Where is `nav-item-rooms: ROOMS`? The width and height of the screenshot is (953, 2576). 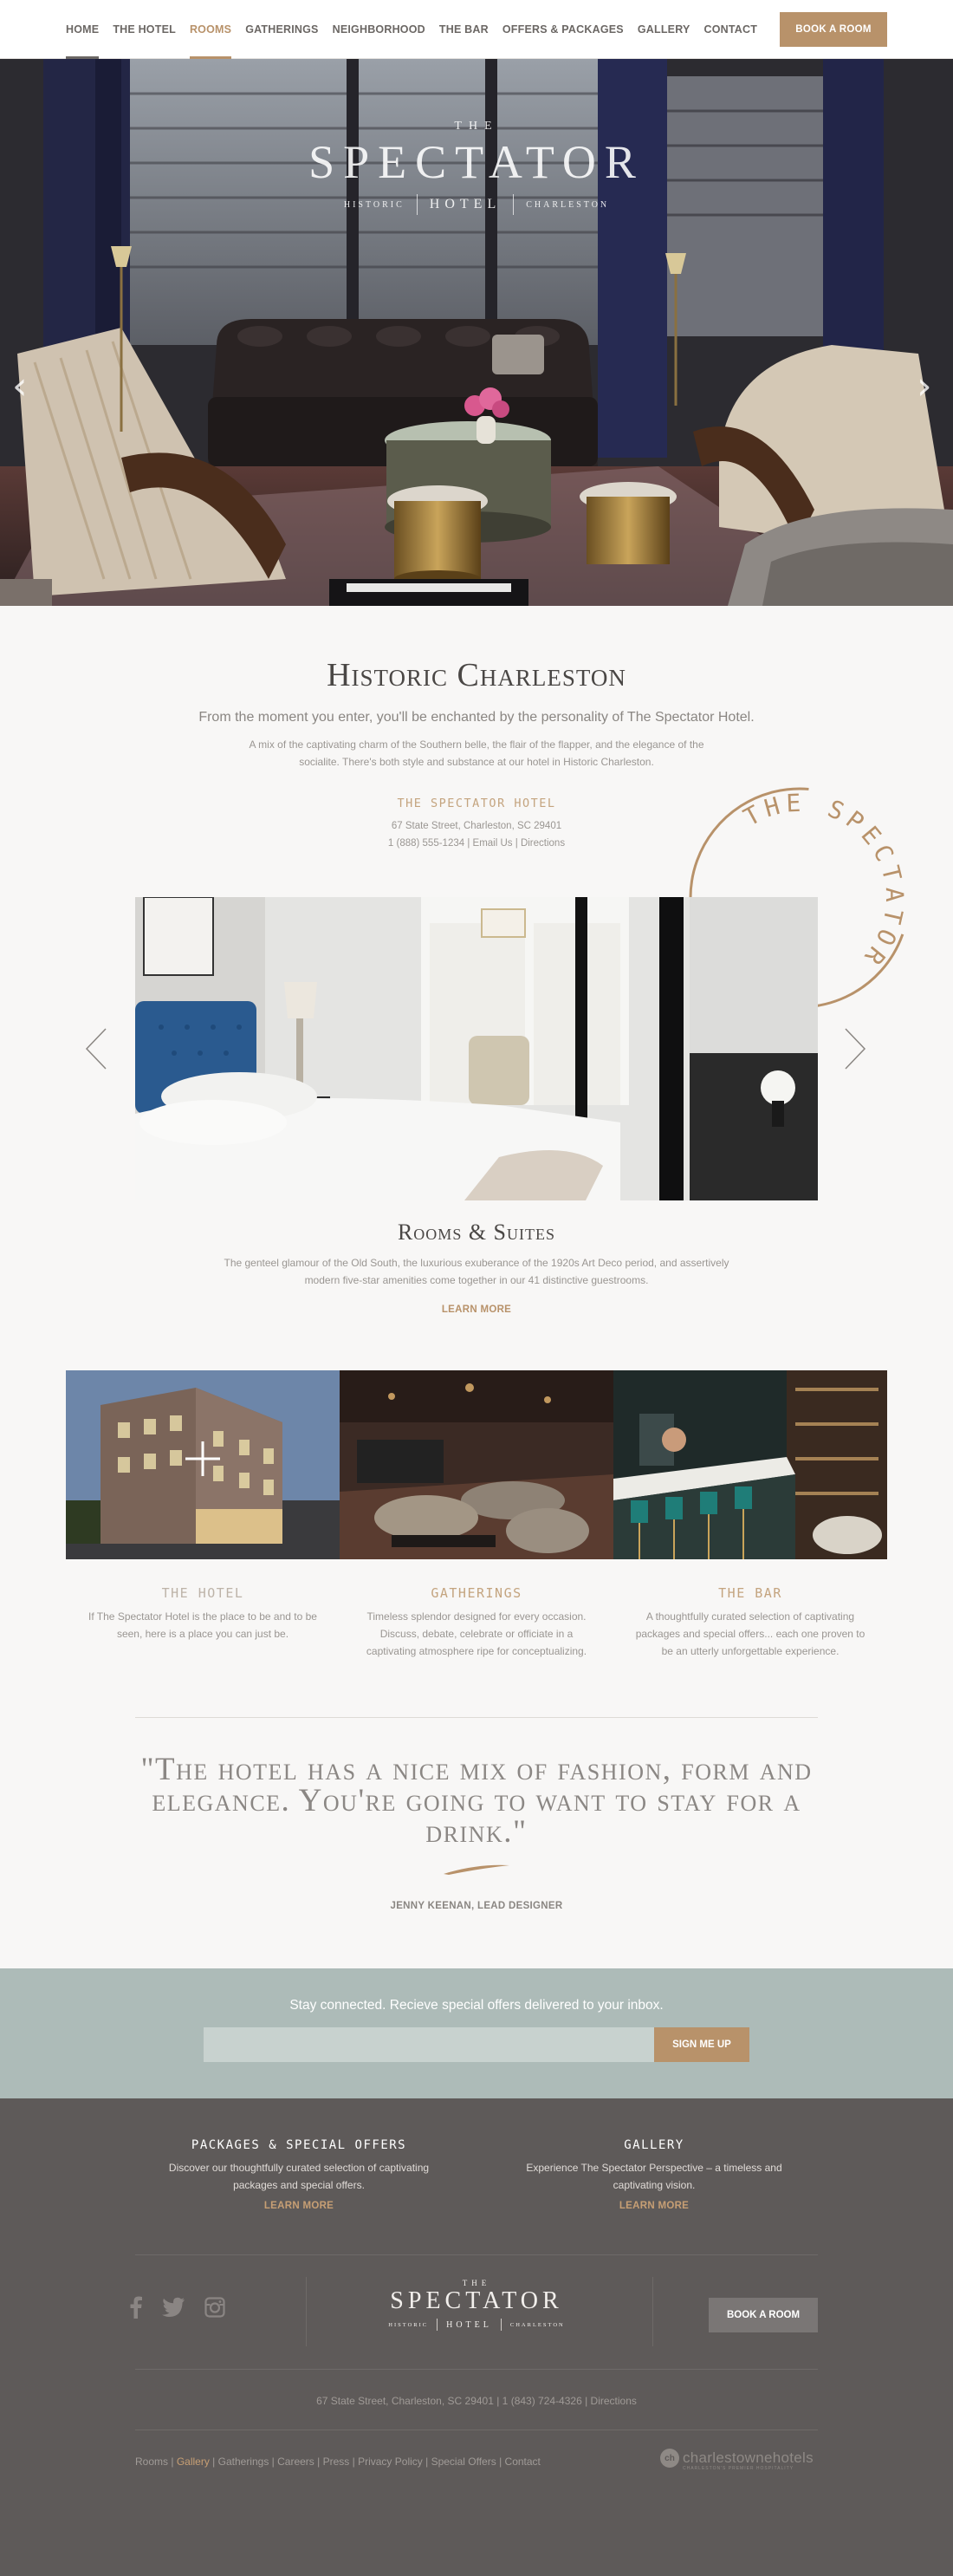
nav-item-rooms: ROOMS is located at coordinates (210, 30).